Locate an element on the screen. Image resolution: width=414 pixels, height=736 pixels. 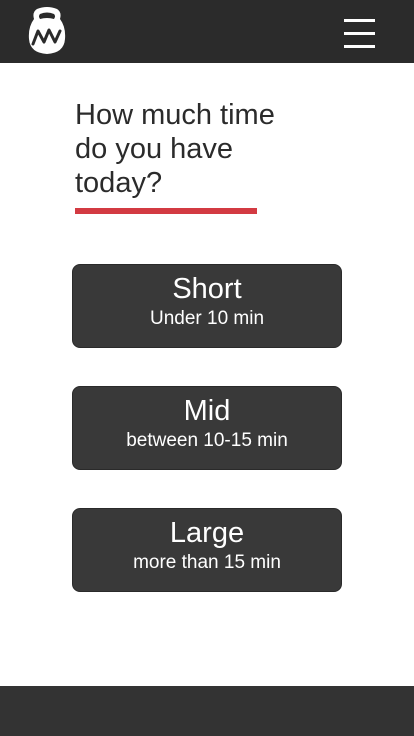
option-subtitle: between 10-15 min is located at coordinates (207, 440).